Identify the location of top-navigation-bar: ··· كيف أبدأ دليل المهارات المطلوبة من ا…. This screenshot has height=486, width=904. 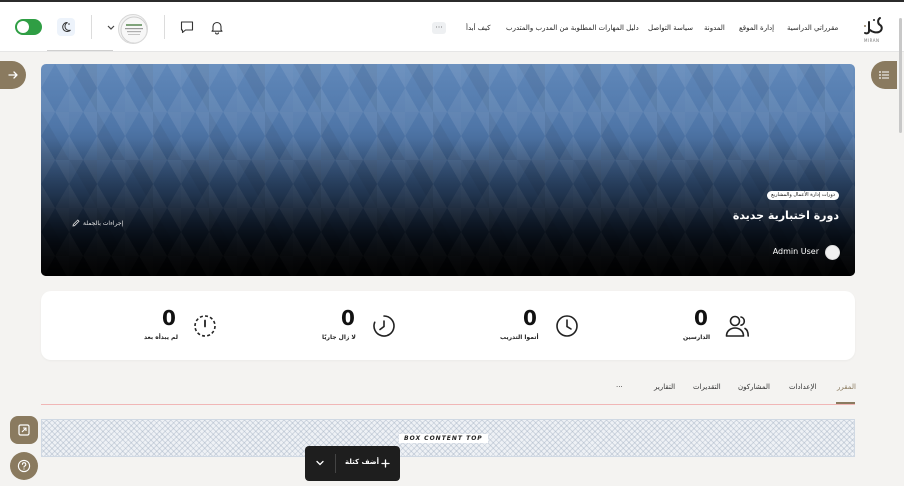
(452, 27).